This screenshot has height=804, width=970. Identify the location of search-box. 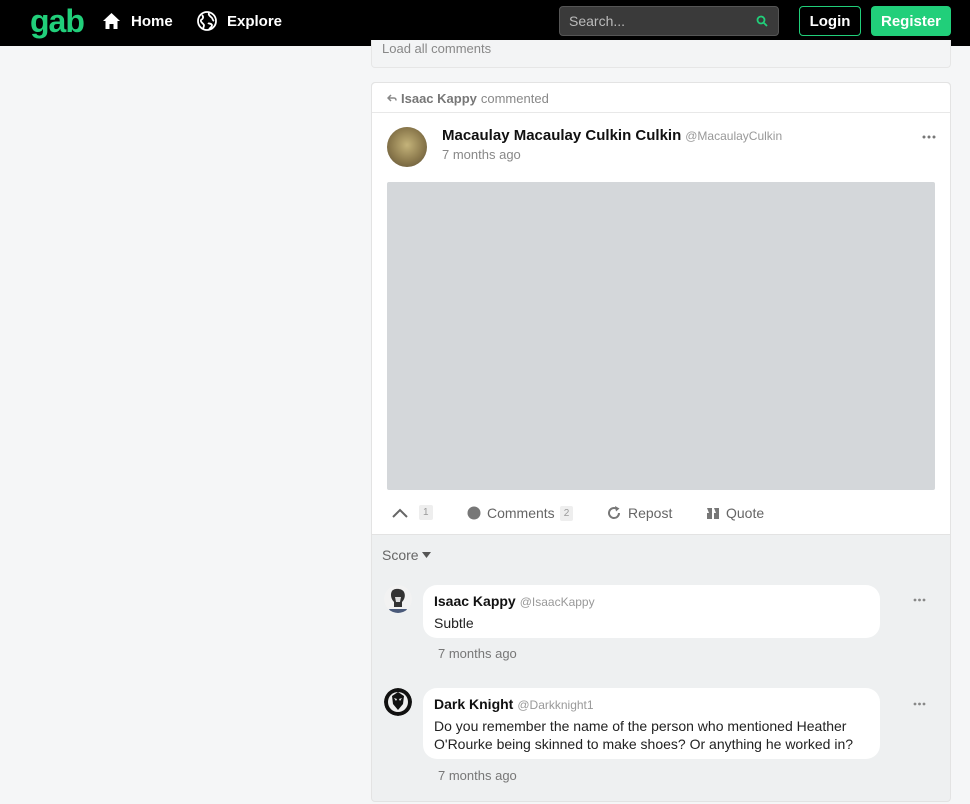
(669, 21).